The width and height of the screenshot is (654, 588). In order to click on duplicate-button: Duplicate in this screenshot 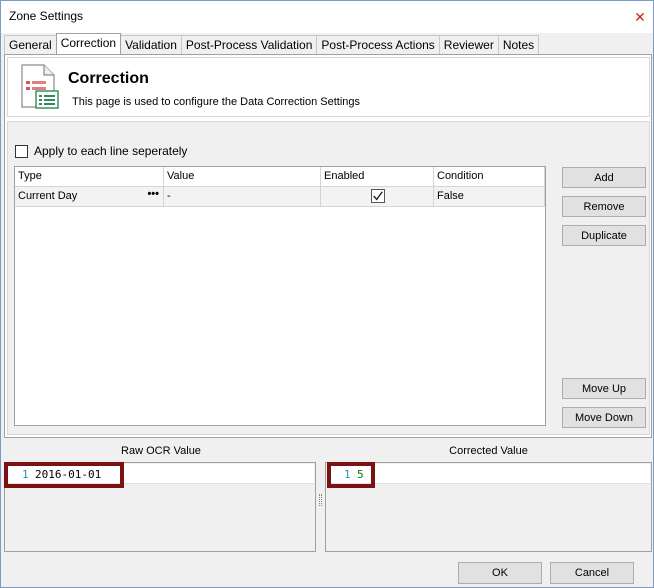, I will do `click(604, 235)`.